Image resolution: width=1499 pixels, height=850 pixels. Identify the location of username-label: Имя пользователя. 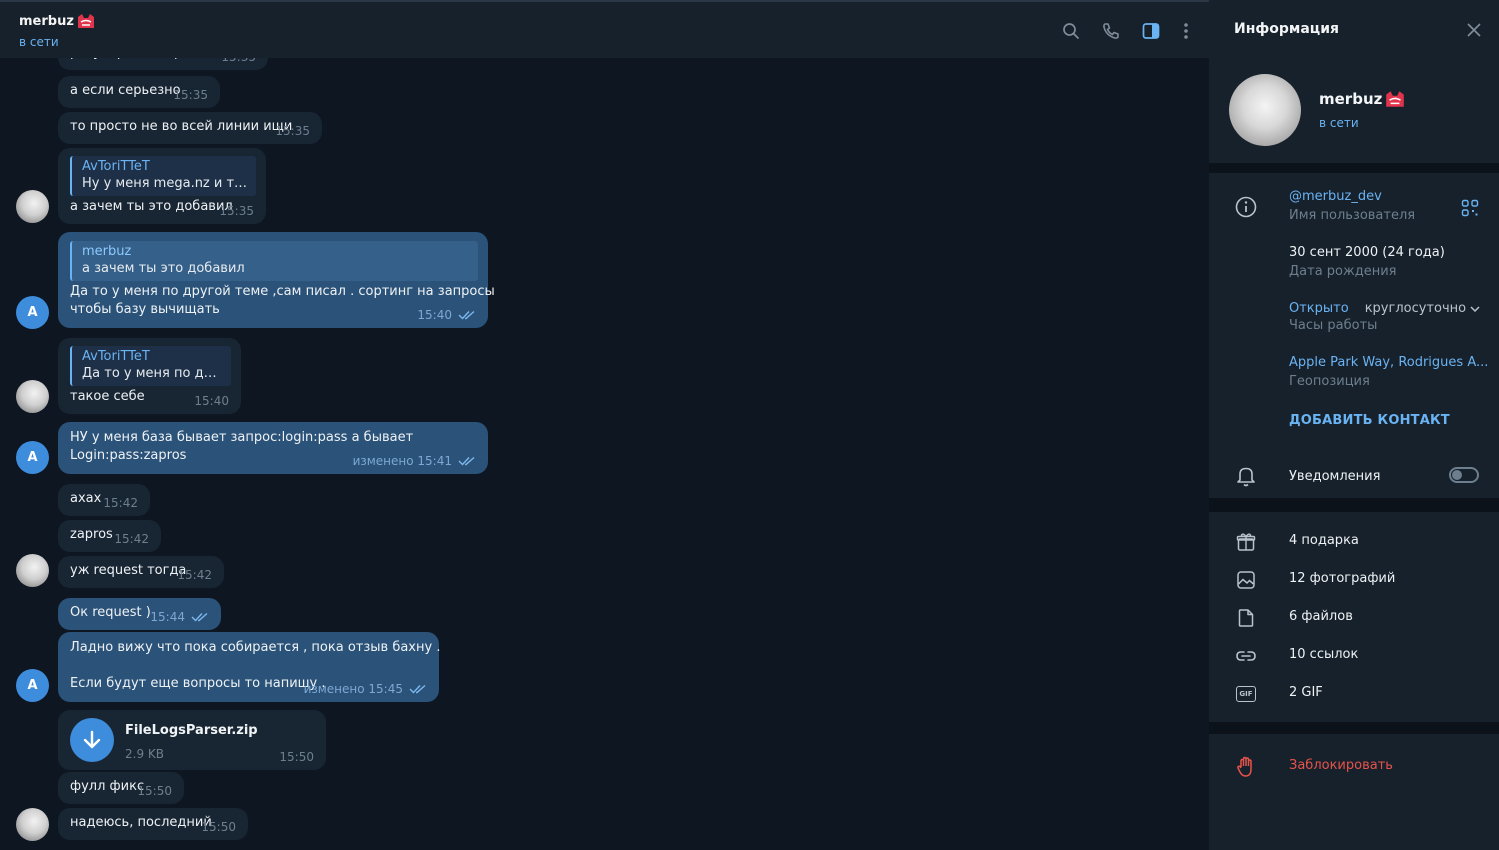
(1352, 215).